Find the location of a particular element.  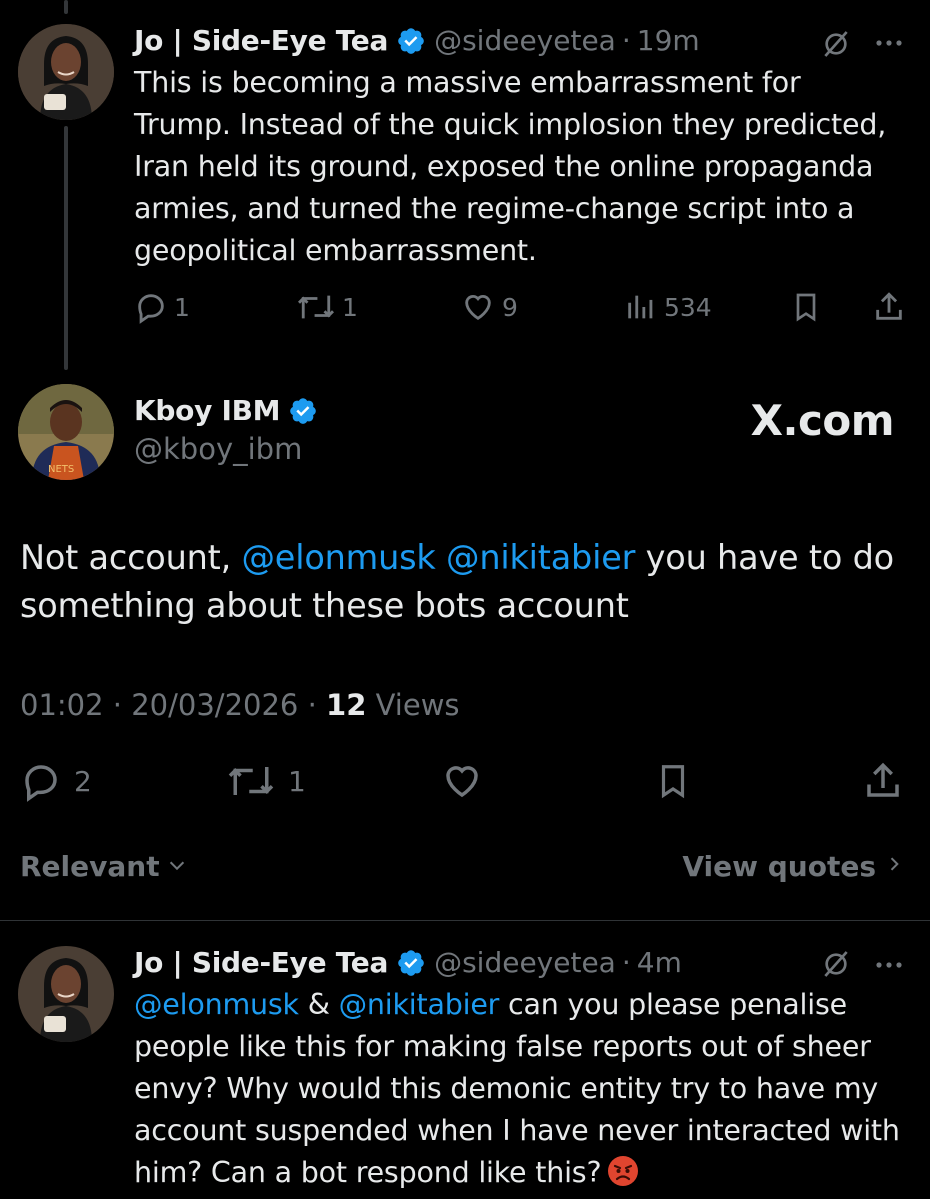

sort-replies-dropdown: Relevant is located at coordinates (104, 866).